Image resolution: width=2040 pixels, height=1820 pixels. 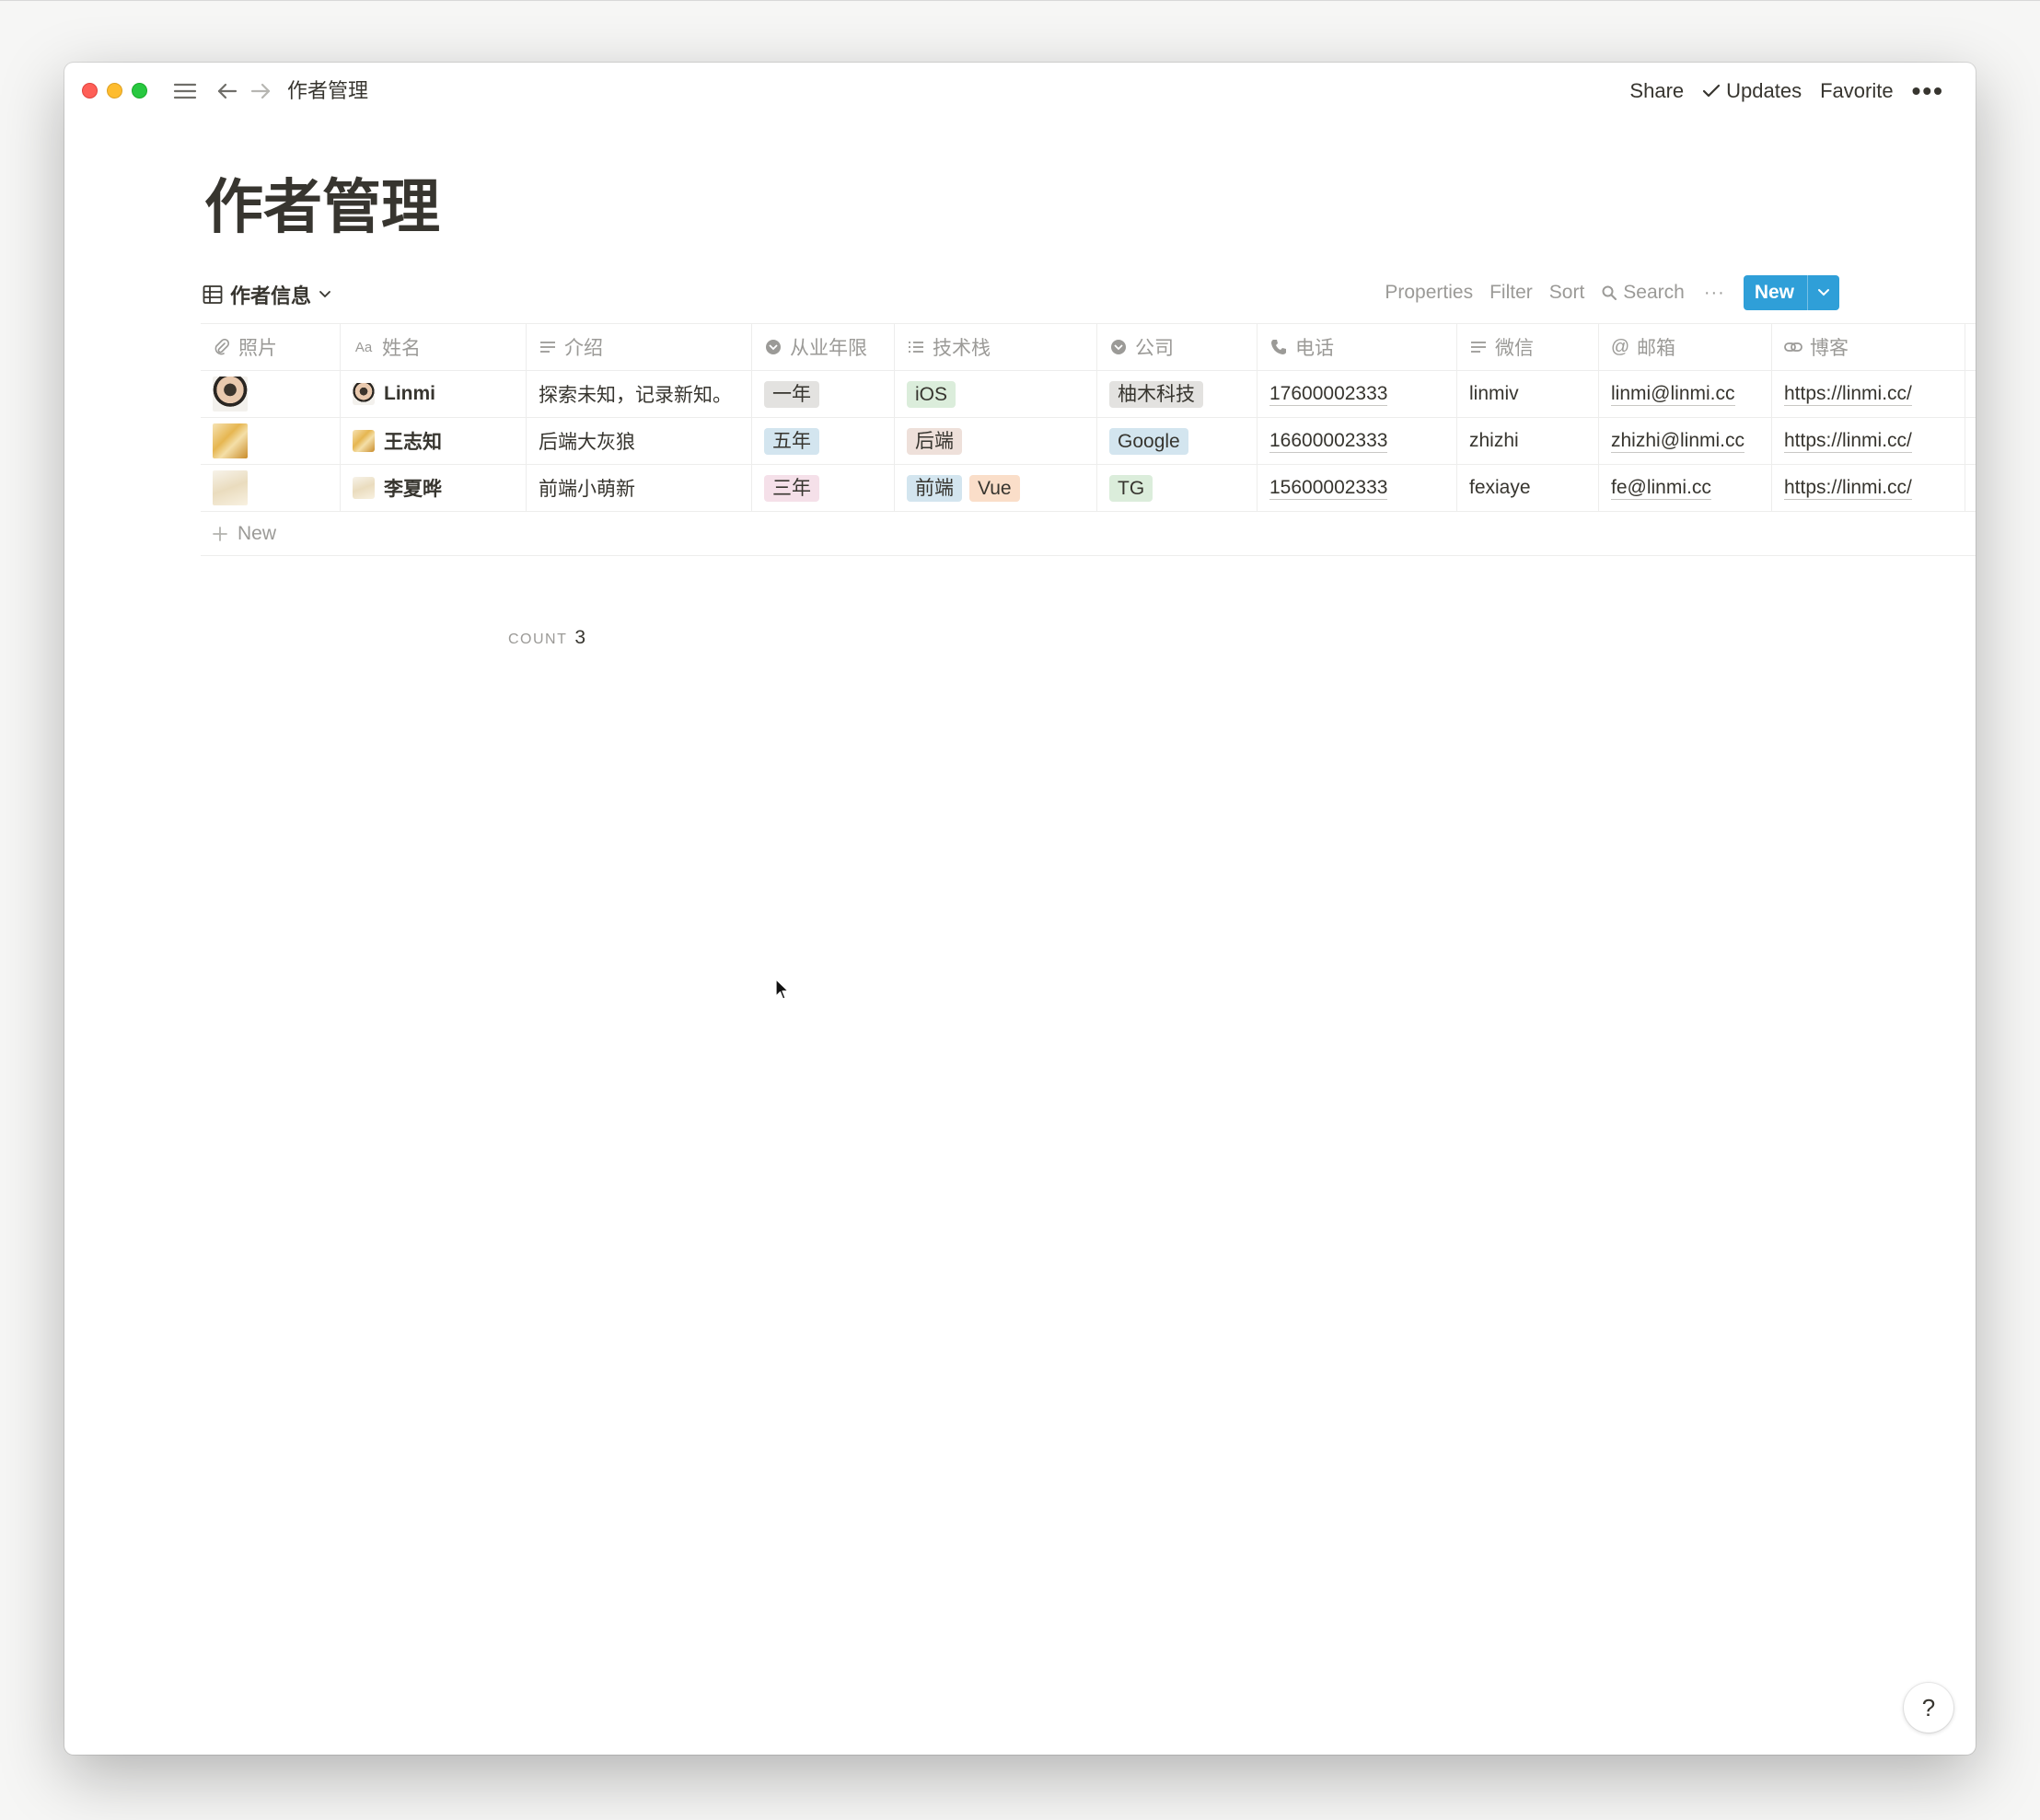 What do you see at coordinates (1088, 534) in the screenshot?
I see `add-new-row-button: New` at bounding box center [1088, 534].